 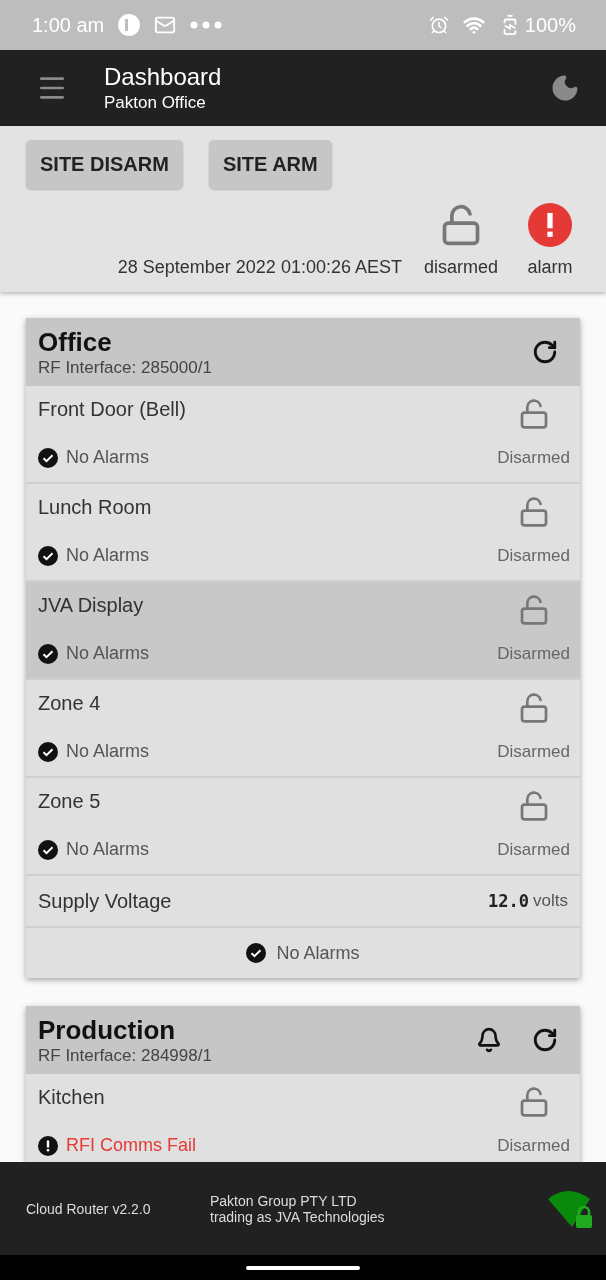 What do you see at coordinates (550, 25) in the screenshot?
I see `battery-percent: 100%` at bounding box center [550, 25].